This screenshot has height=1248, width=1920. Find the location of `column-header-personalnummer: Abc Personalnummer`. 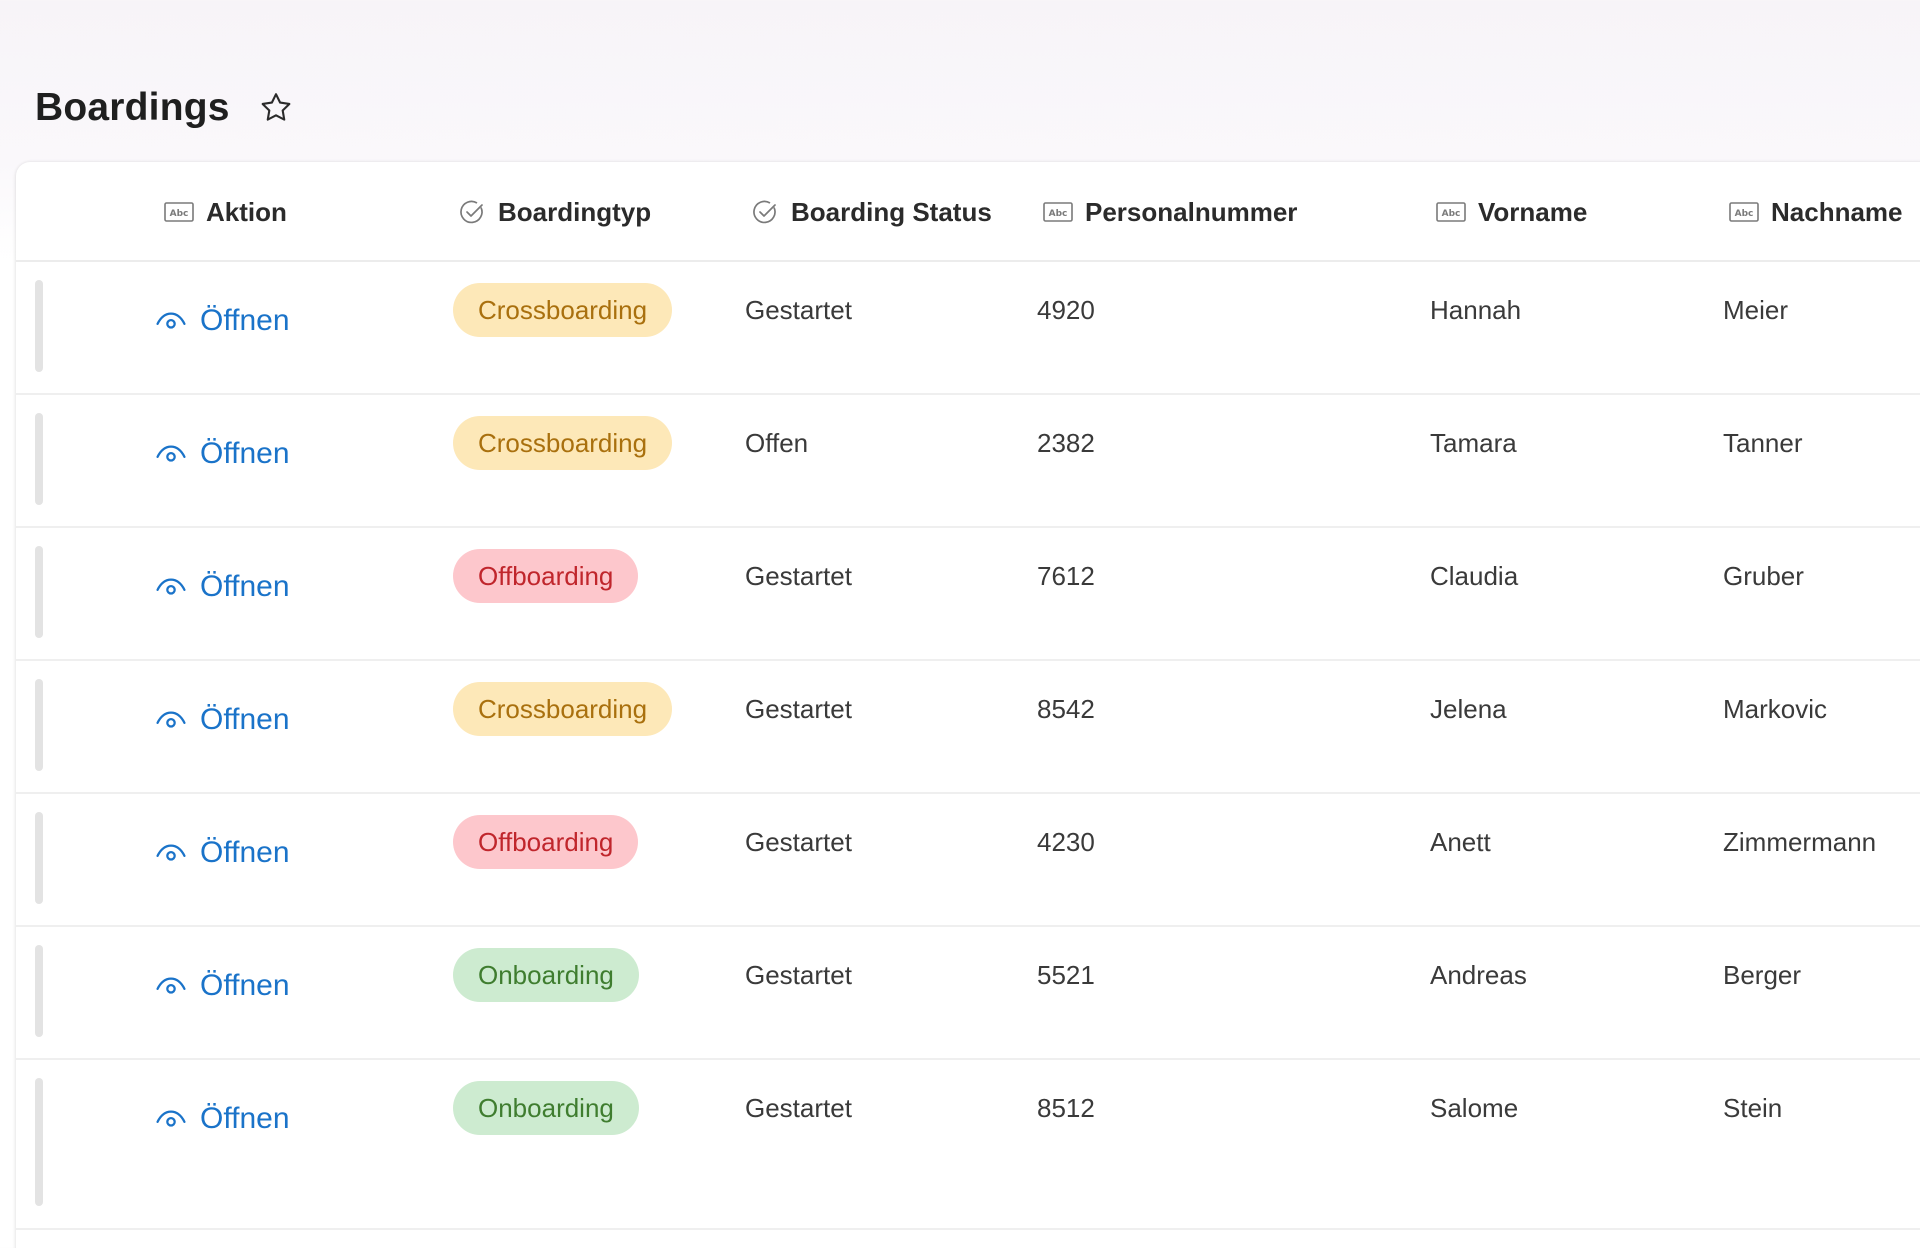

column-header-personalnummer: Abc Personalnummer is located at coordinates (1170, 212).